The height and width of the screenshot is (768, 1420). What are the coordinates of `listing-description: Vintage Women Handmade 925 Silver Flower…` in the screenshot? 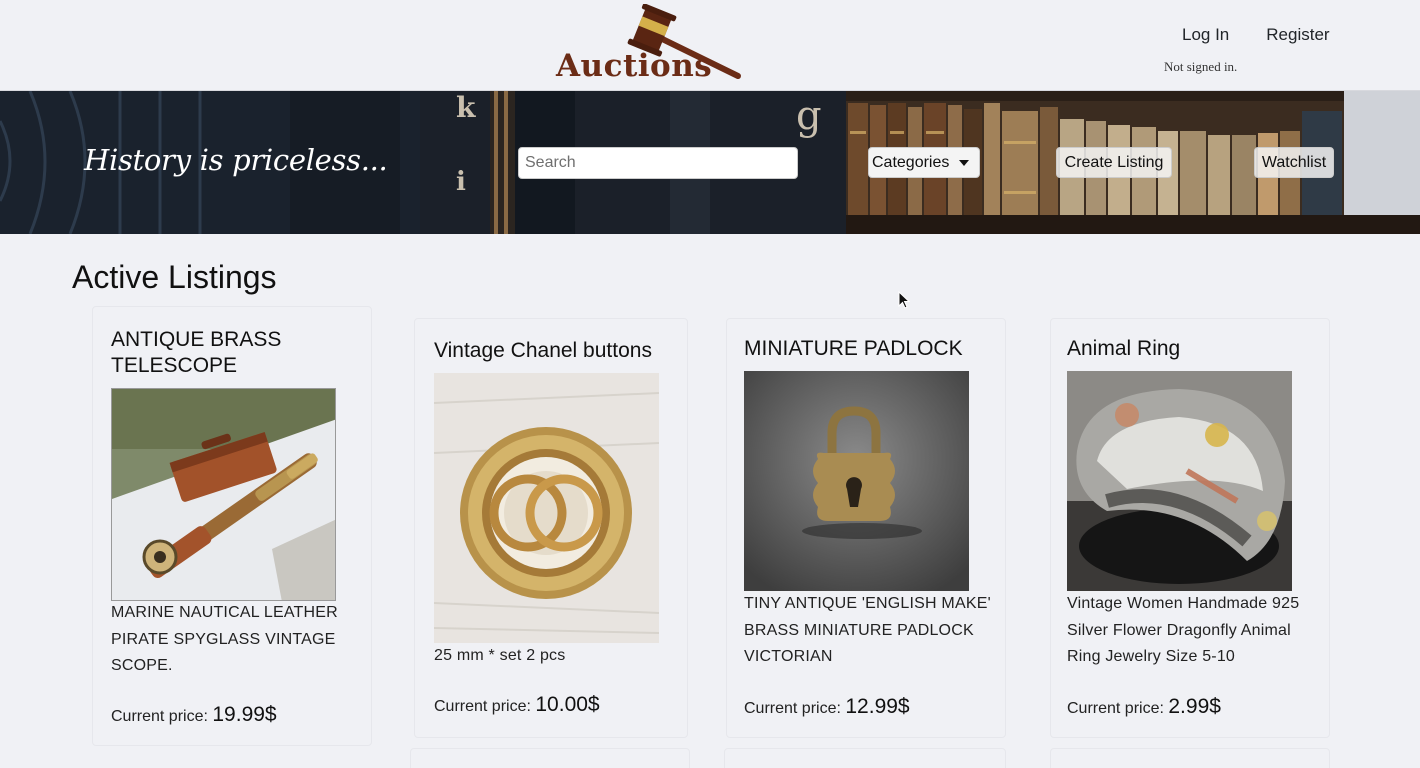 It's located at (1183, 630).